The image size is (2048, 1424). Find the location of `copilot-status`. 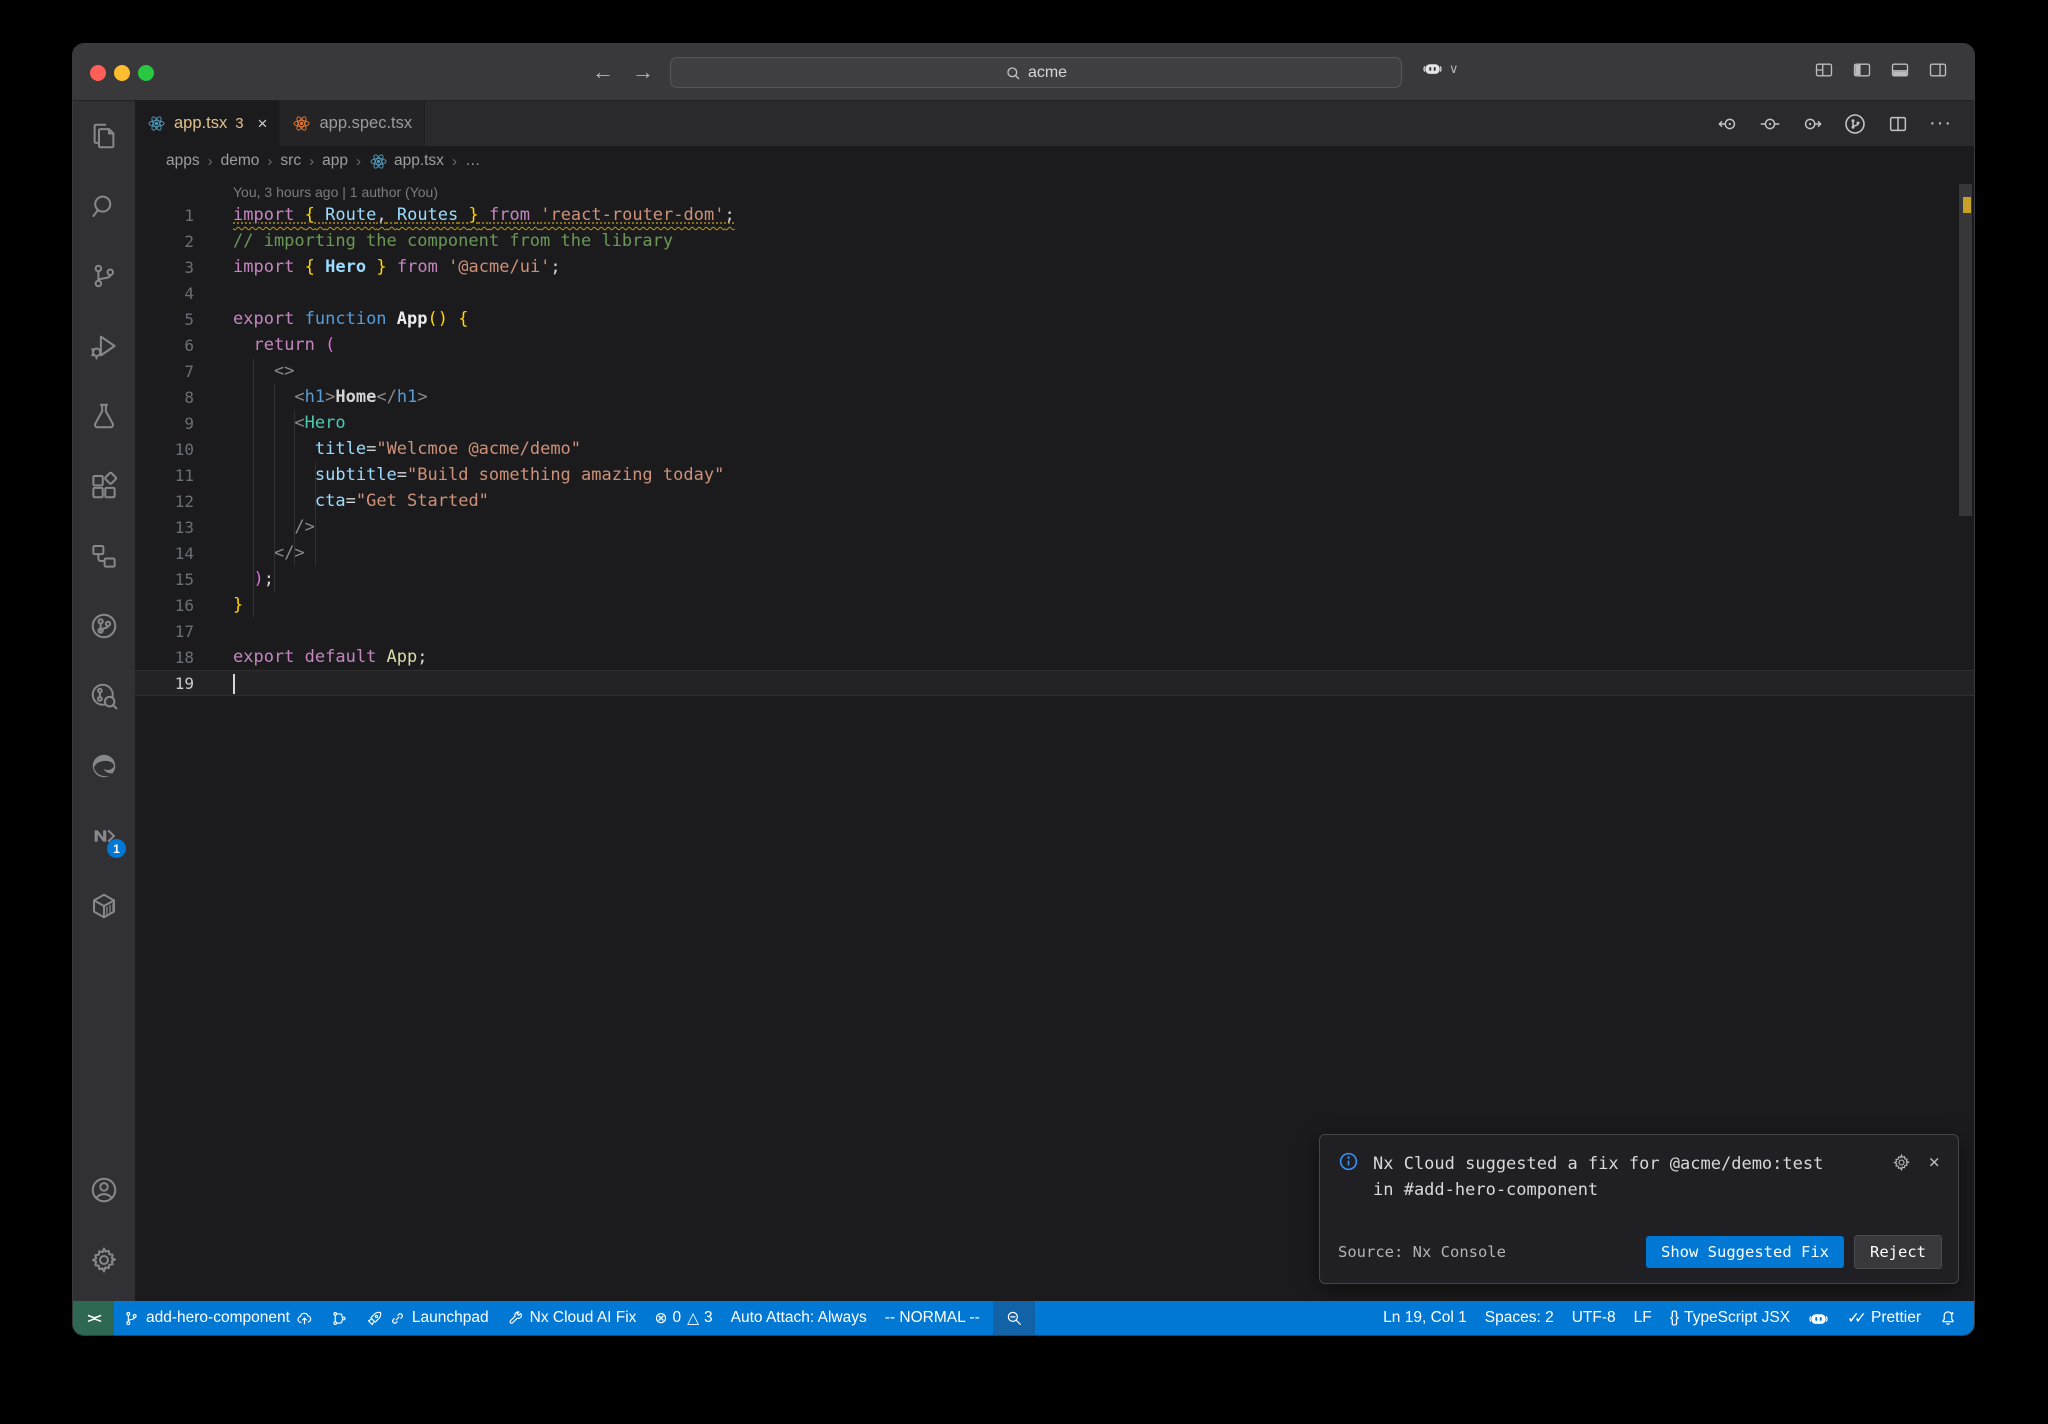

copilot-status is located at coordinates (1818, 1318).